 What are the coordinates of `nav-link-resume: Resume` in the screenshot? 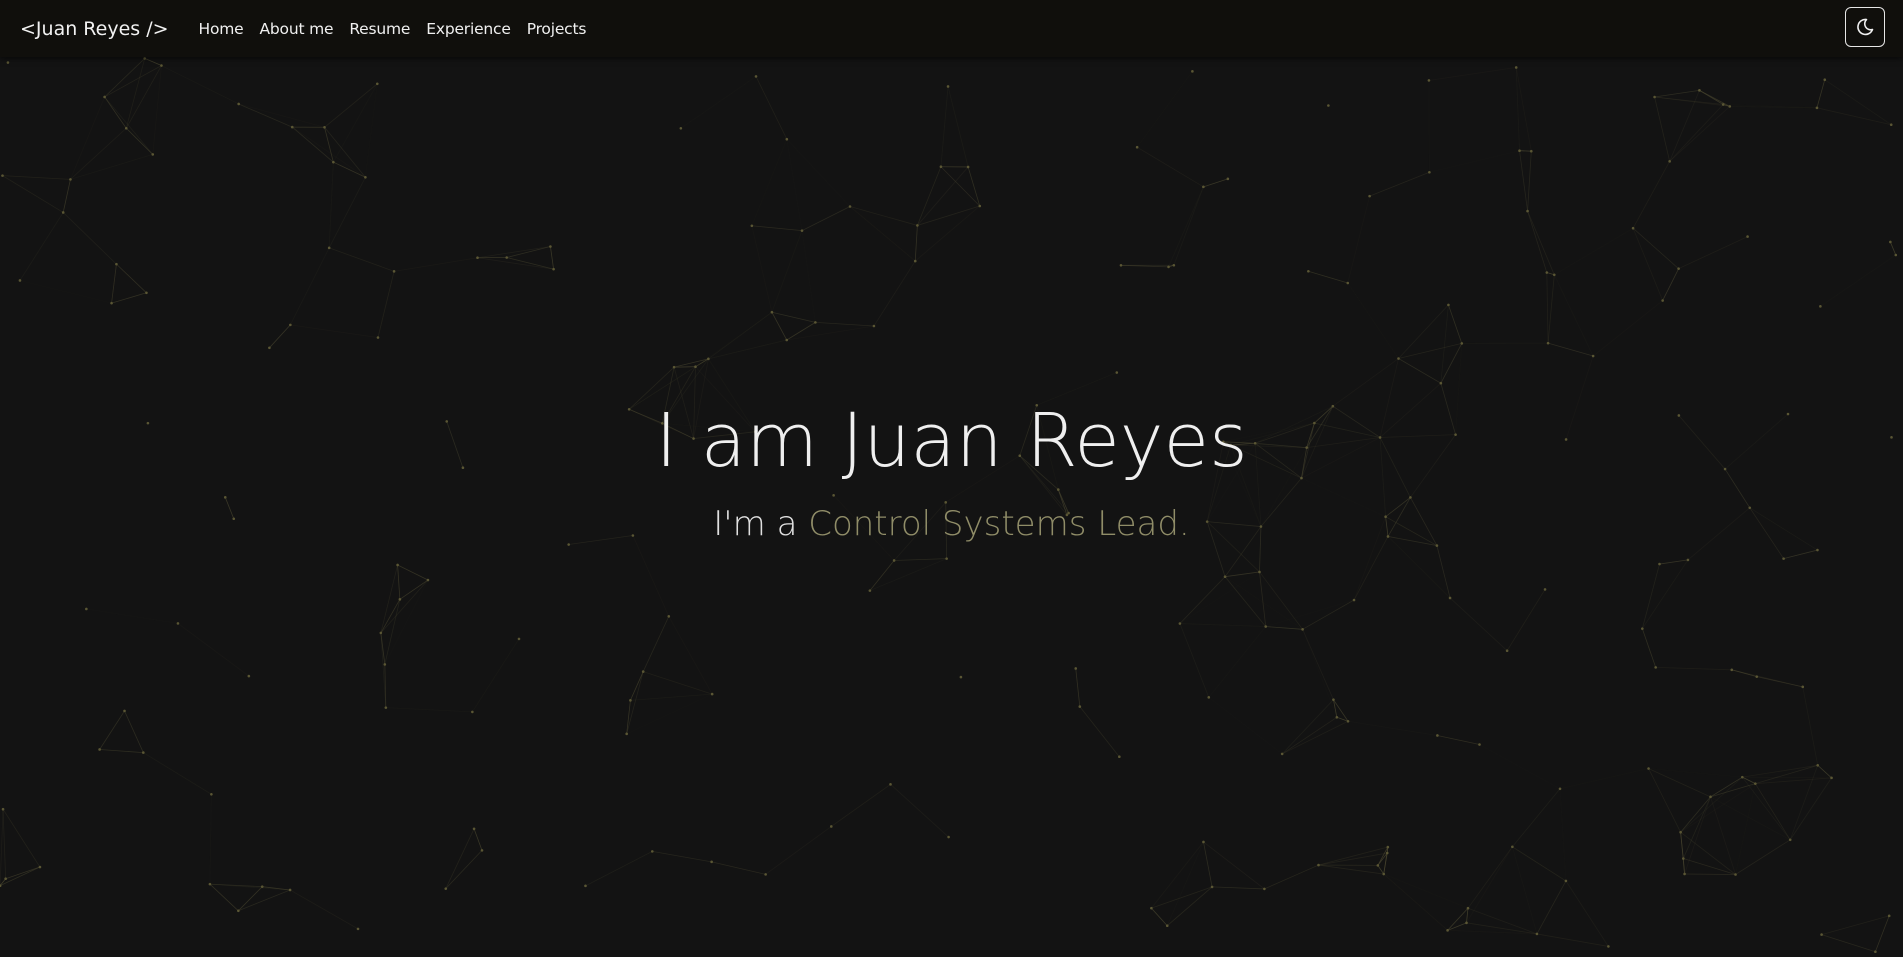 It's located at (379, 29).